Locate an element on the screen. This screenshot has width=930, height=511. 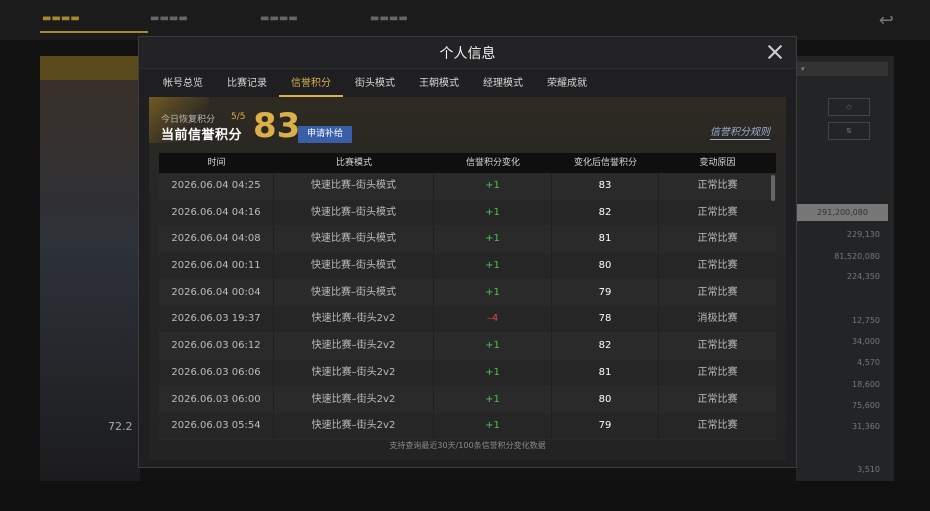
tab-dynasty-mode: 王朝模式 is located at coordinates (439, 85).